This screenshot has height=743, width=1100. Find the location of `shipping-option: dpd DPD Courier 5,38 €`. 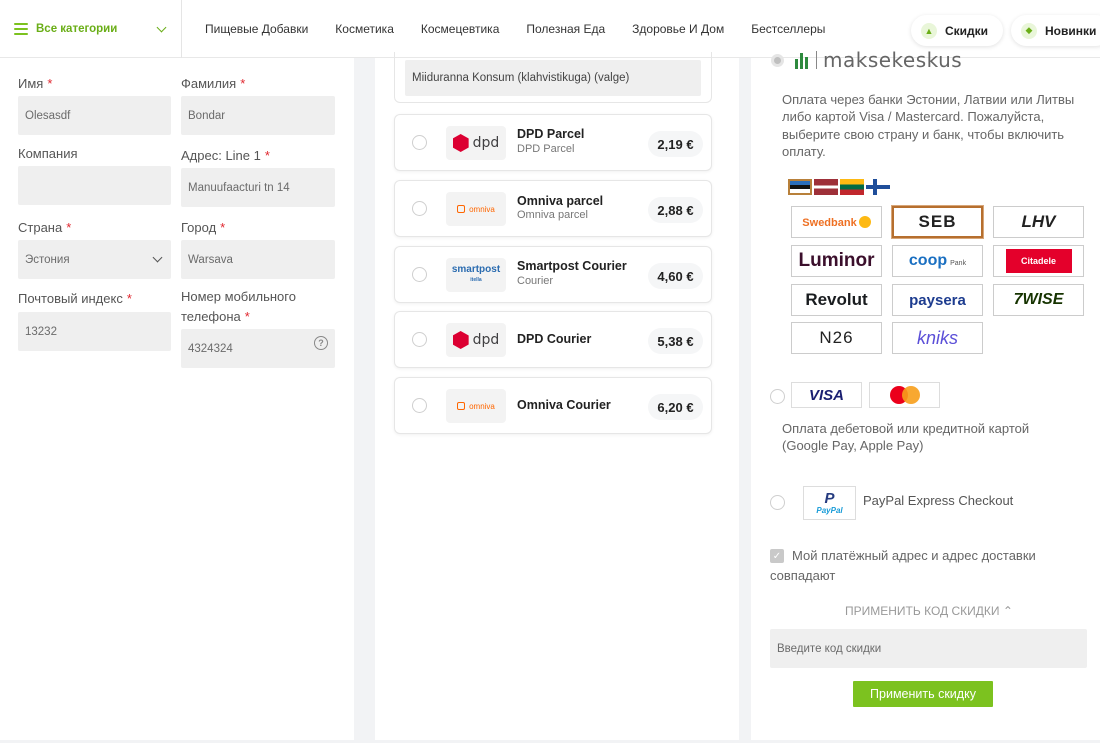

shipping-option: dpd DPD Courier 5,38 € is located at coordinates (553, 339).